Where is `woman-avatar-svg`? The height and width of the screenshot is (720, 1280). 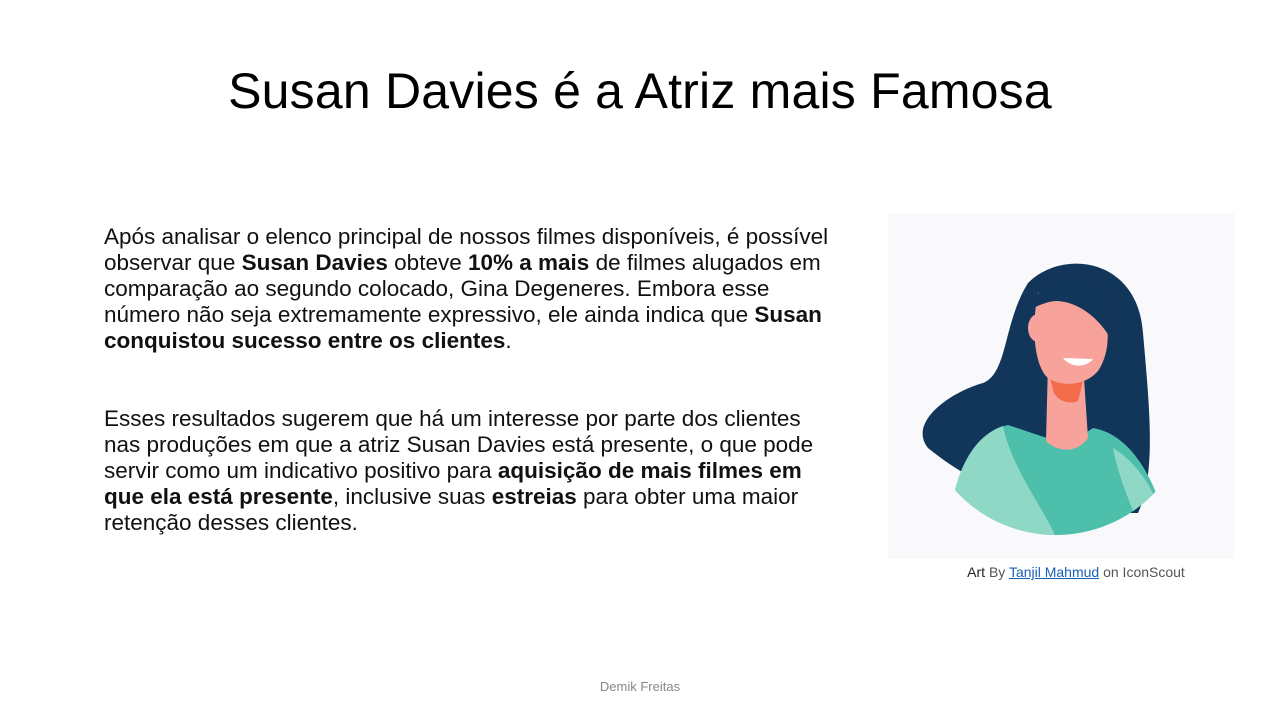 woman-avatar-svg is located at coordinates (1045, 399).